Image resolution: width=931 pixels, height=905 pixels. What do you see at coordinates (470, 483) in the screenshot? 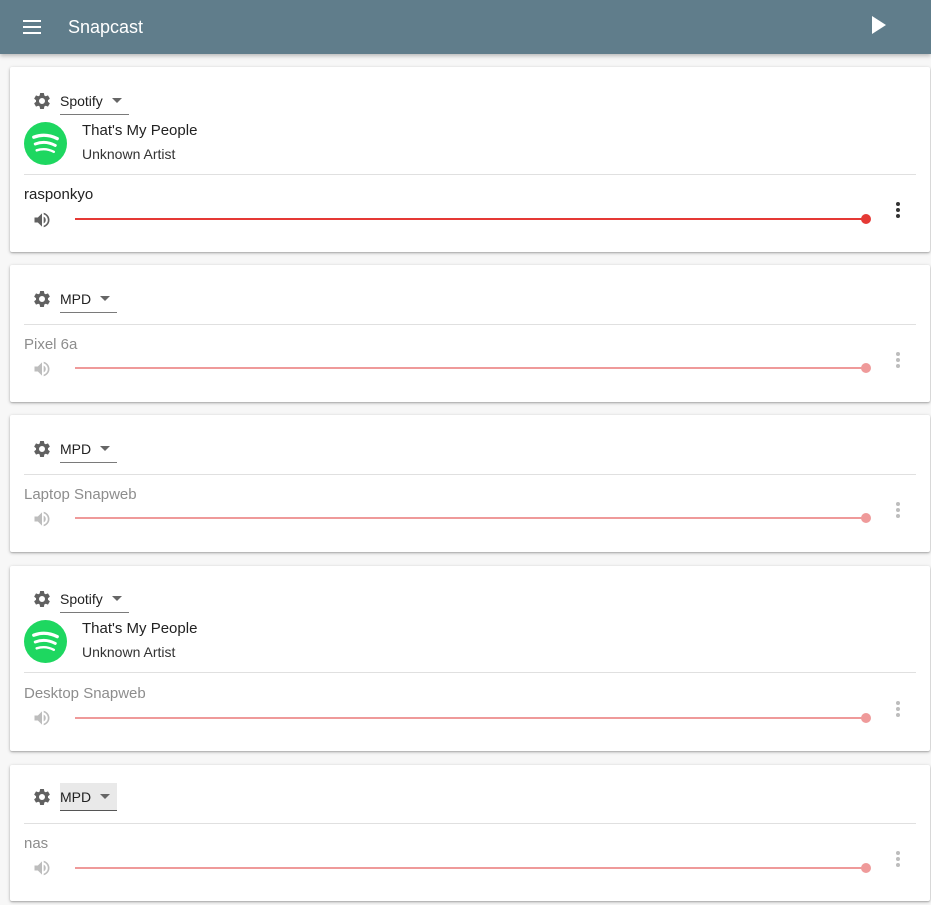
I see `group-card: MPD Laptop Snapweb` at bounding box center [470, 483].